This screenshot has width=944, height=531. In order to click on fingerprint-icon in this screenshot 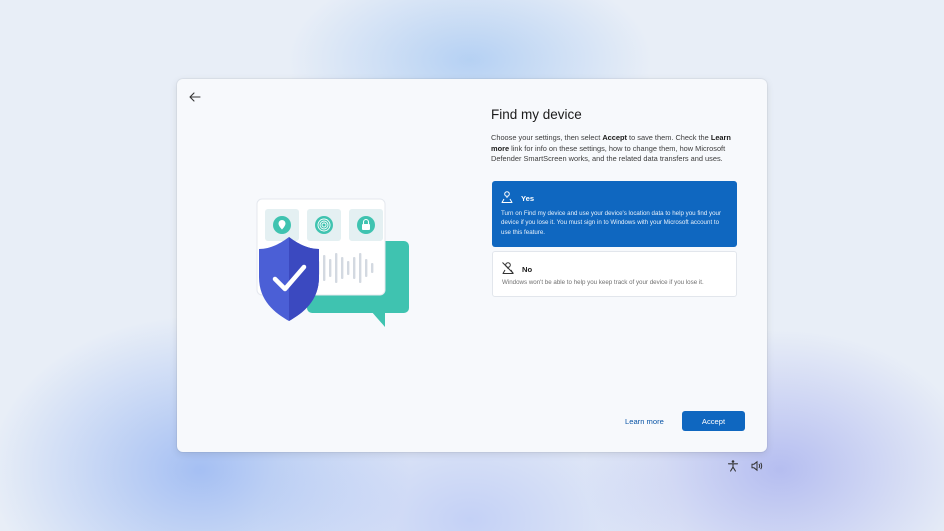, I will do `click(324, 225)`.